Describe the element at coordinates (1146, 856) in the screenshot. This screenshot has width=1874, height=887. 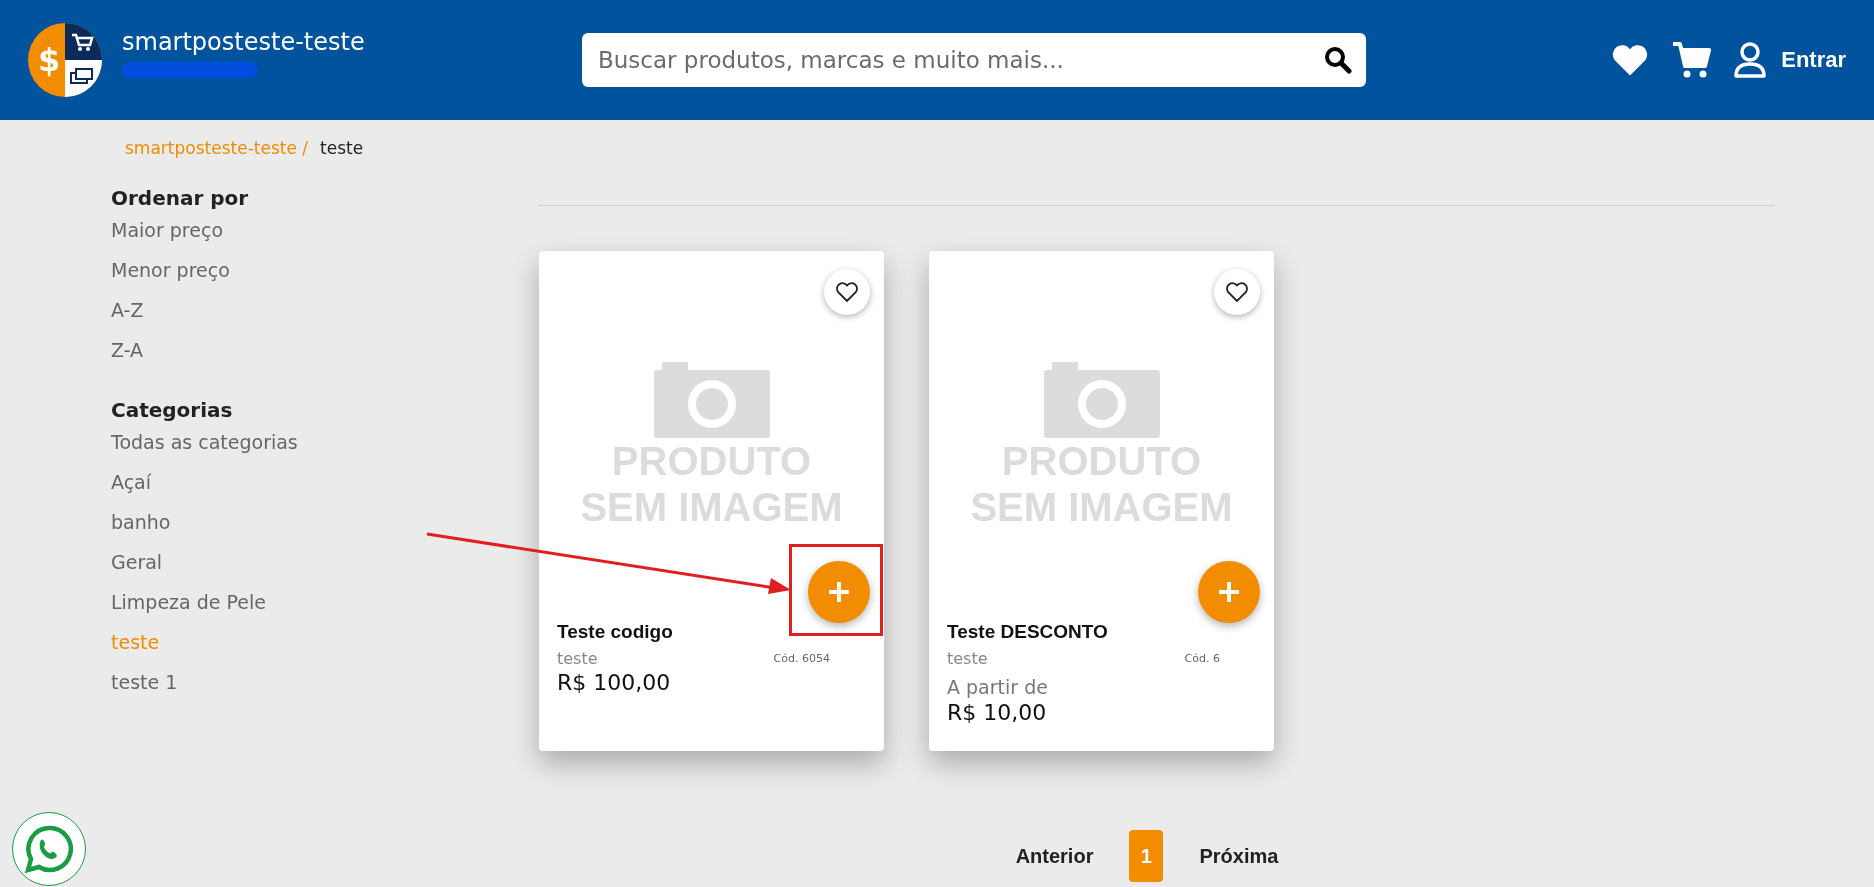
I see `page-link: 1` at that location.